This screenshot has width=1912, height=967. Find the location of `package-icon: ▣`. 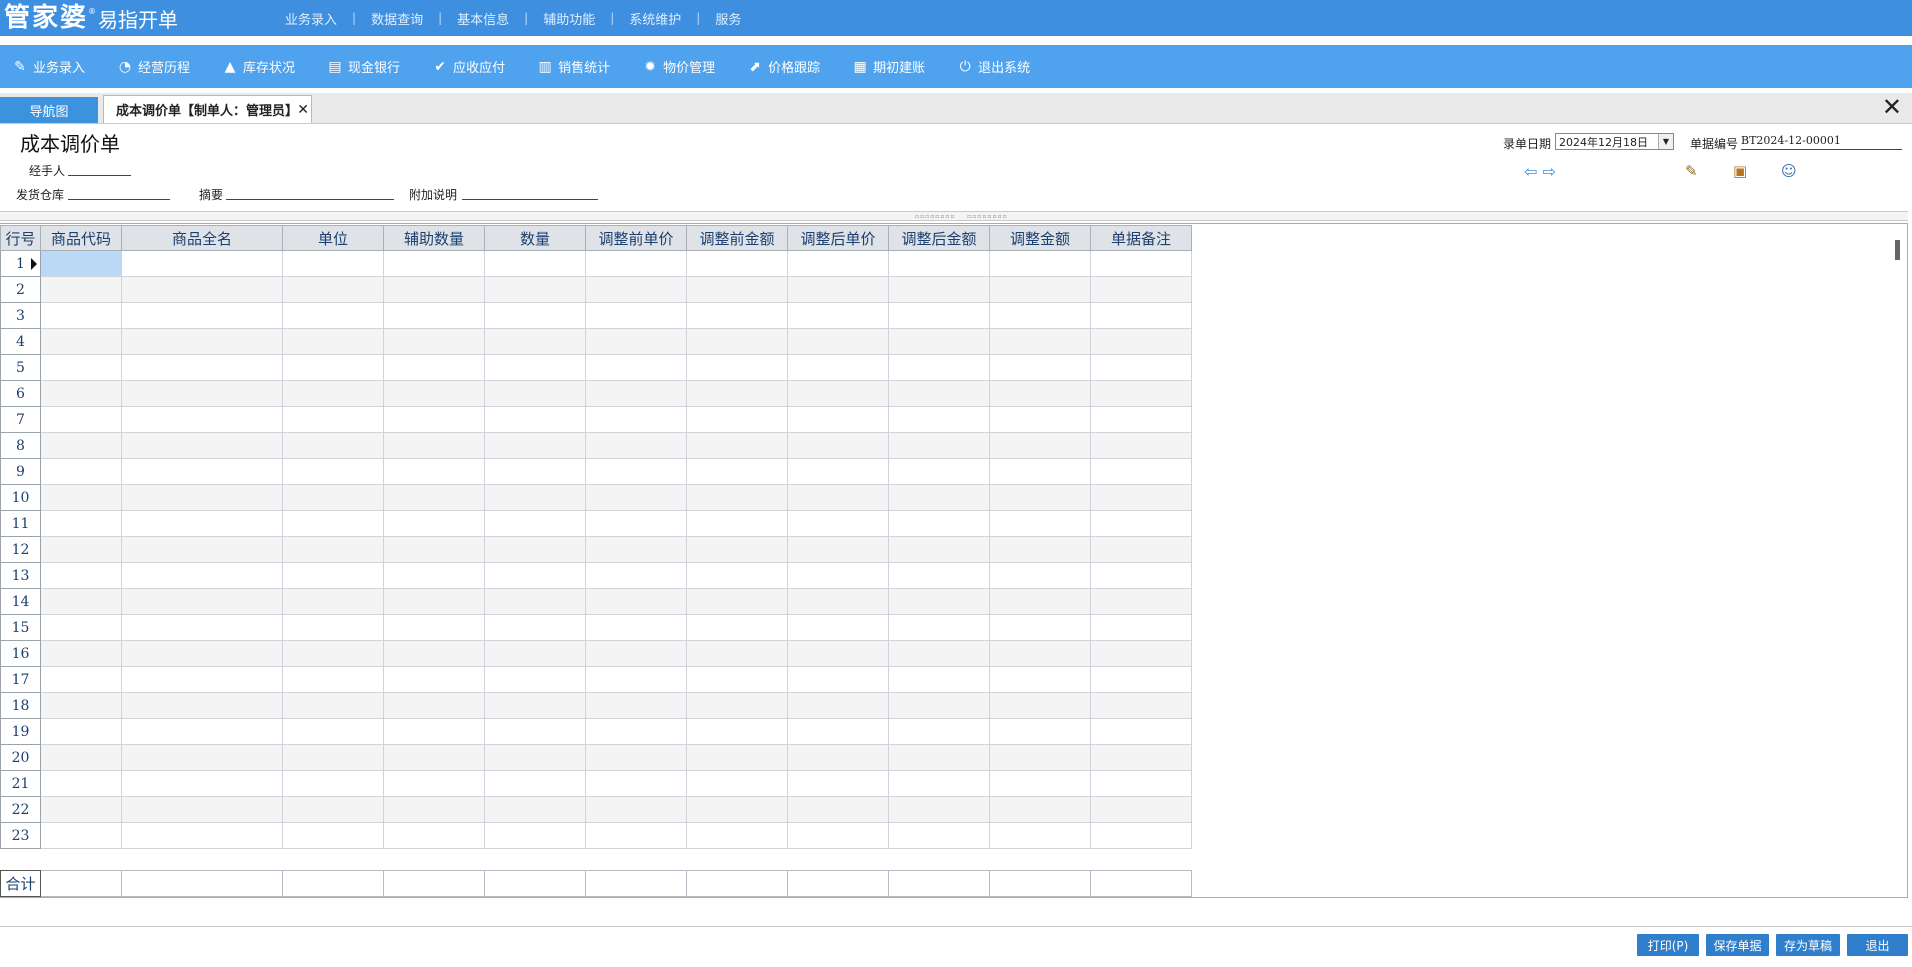

package-icon: ▣ is located at coordinates (1740, 171).